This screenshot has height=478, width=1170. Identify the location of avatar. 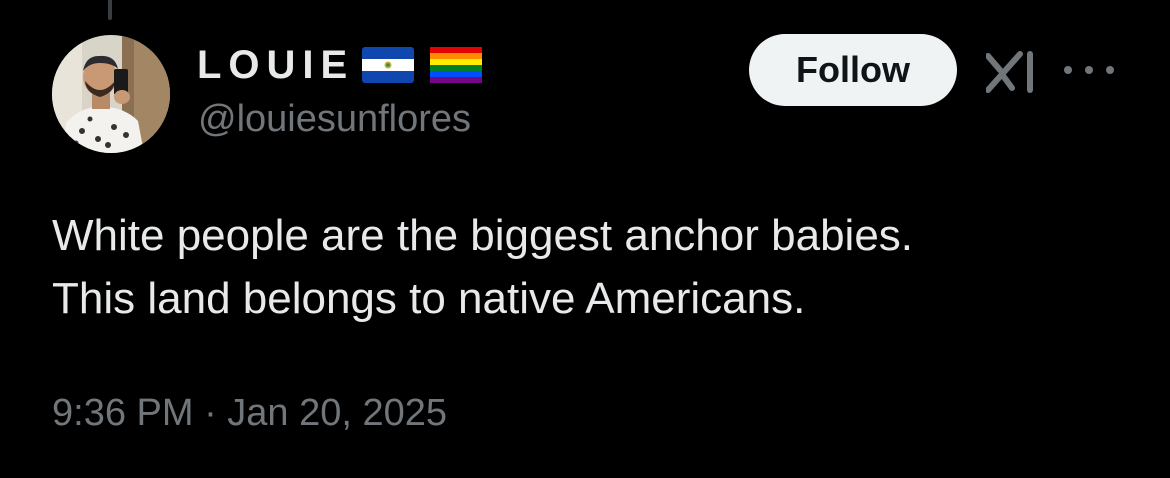
(111, 94).